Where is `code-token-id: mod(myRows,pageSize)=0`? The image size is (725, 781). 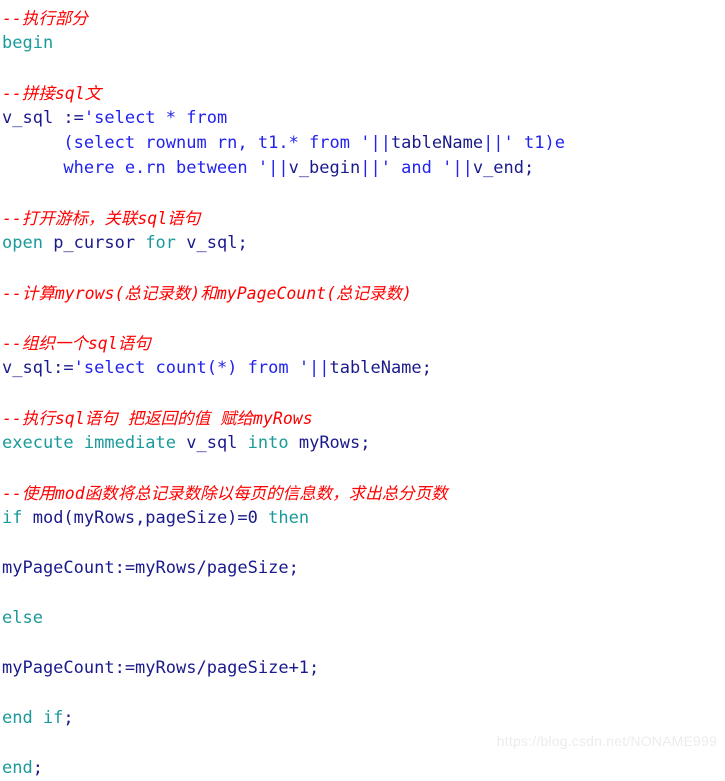
code-token-id: mod(myRows,pageSize)=0 is located at coordinates (150, 518).